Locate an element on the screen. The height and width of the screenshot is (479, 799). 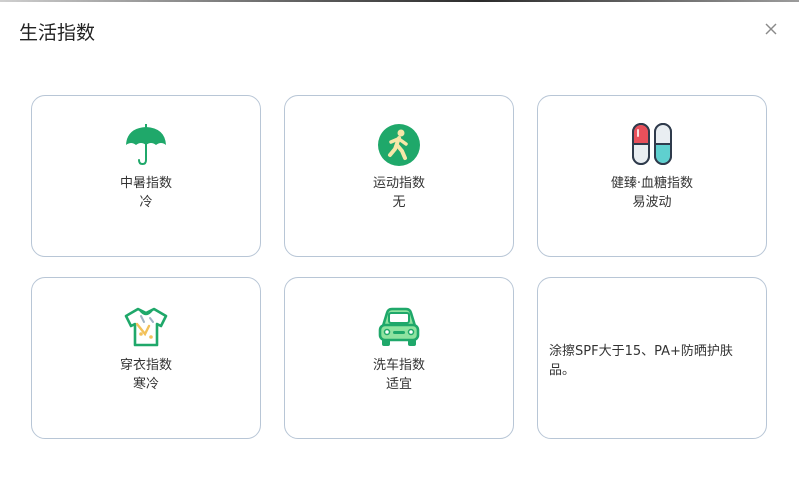
card-blood-sugar-index: 健臻·血糖指数 易波动 is located at coordinates (652, 176).